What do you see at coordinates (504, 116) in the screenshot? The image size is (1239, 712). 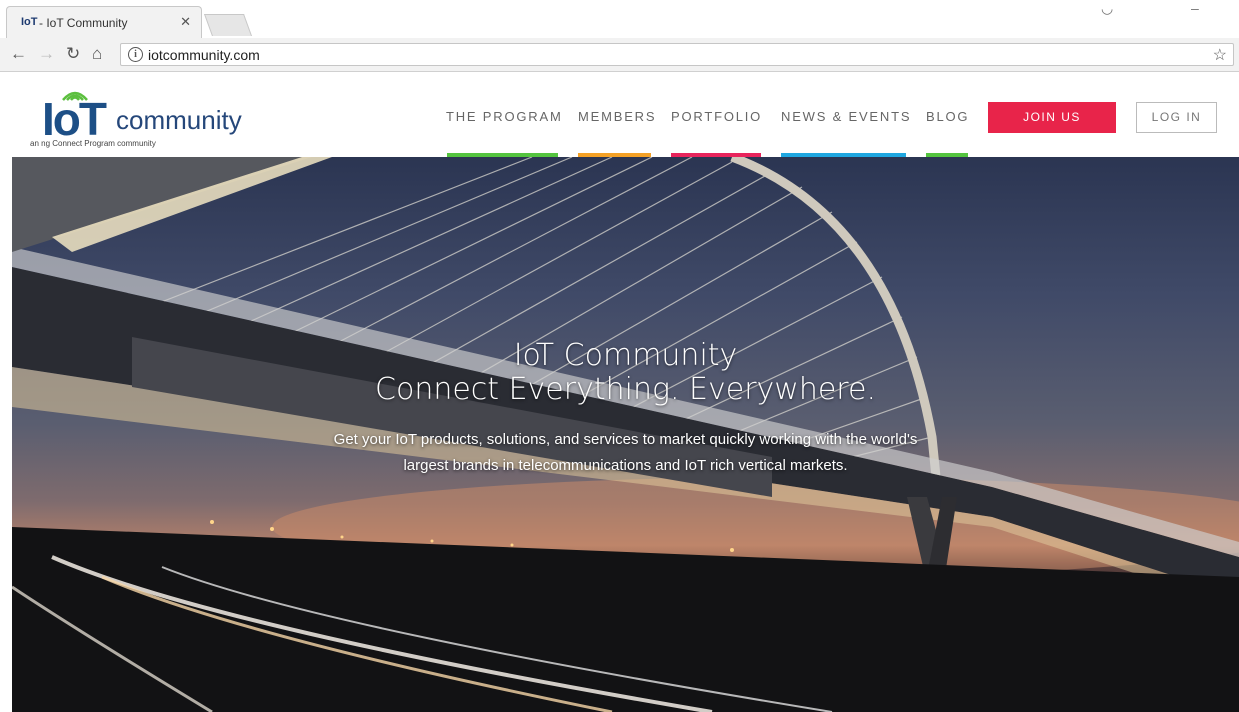 I see `nav-the-program: THE PROGRAM` at bounding box center [504, 116].